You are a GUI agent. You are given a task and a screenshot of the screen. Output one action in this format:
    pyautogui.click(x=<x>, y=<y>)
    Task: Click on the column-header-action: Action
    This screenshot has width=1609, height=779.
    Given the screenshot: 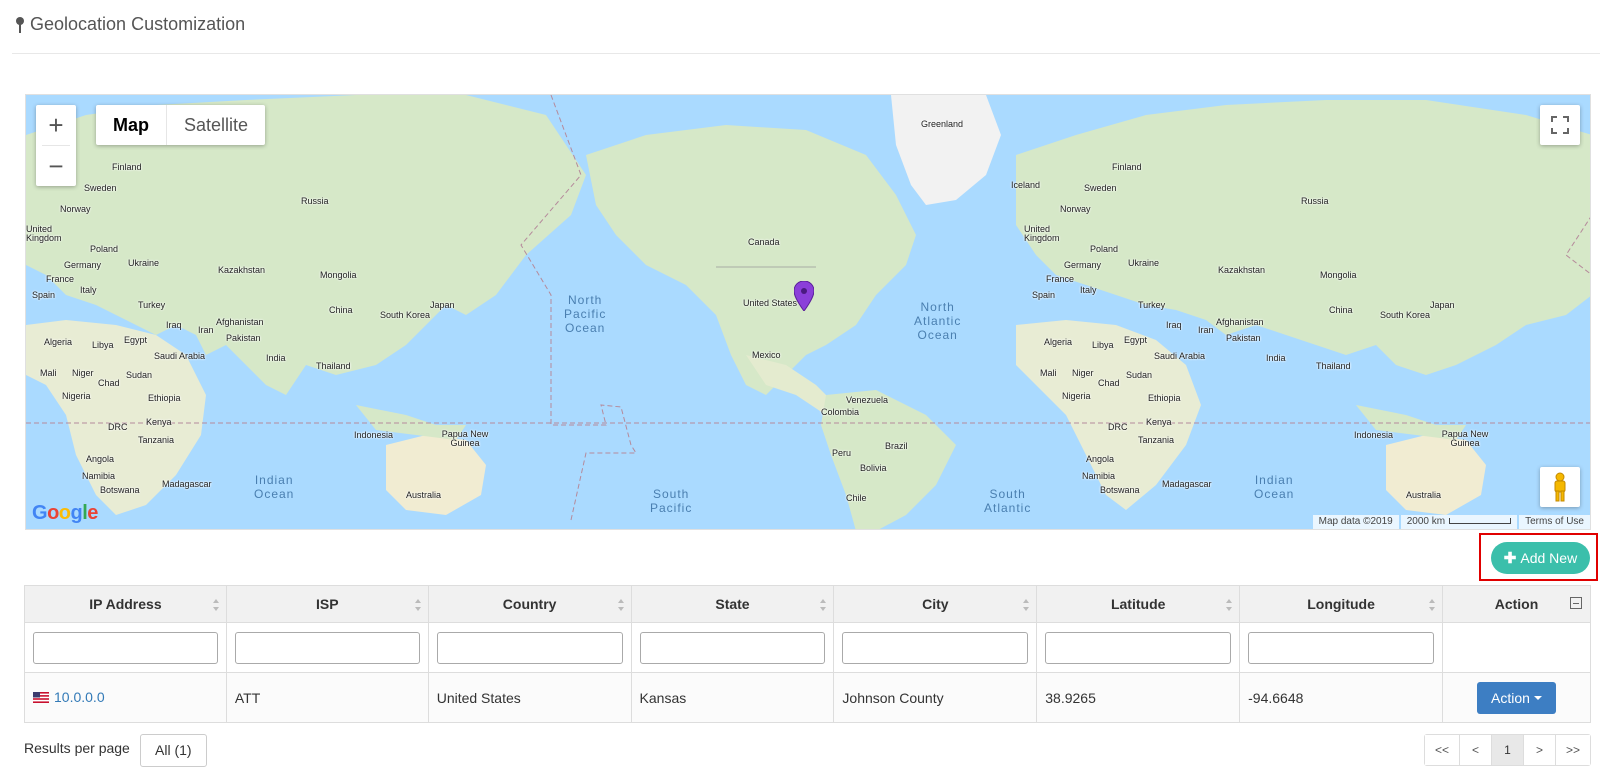 What is the action you would take?
    pyautogui.click(x=1516, y=604)
    